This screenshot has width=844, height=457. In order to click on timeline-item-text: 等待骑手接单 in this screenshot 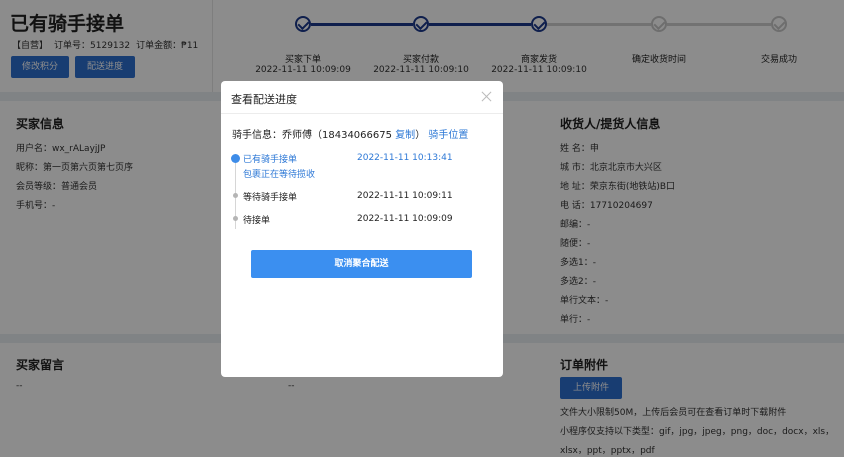, I will do `click(270, 198)`.